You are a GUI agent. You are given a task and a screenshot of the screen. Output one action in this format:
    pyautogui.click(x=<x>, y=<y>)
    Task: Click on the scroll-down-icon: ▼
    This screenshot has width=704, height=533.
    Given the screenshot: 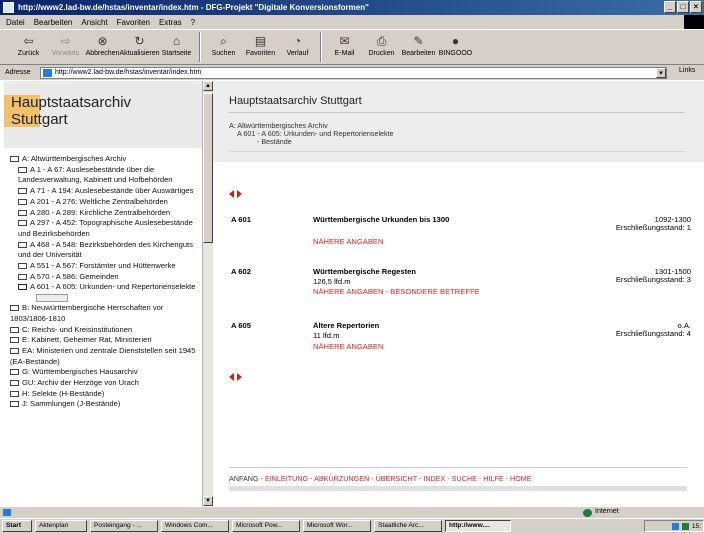 What is the action you would take?
    pyautogui.click(x=208, y=501)
    